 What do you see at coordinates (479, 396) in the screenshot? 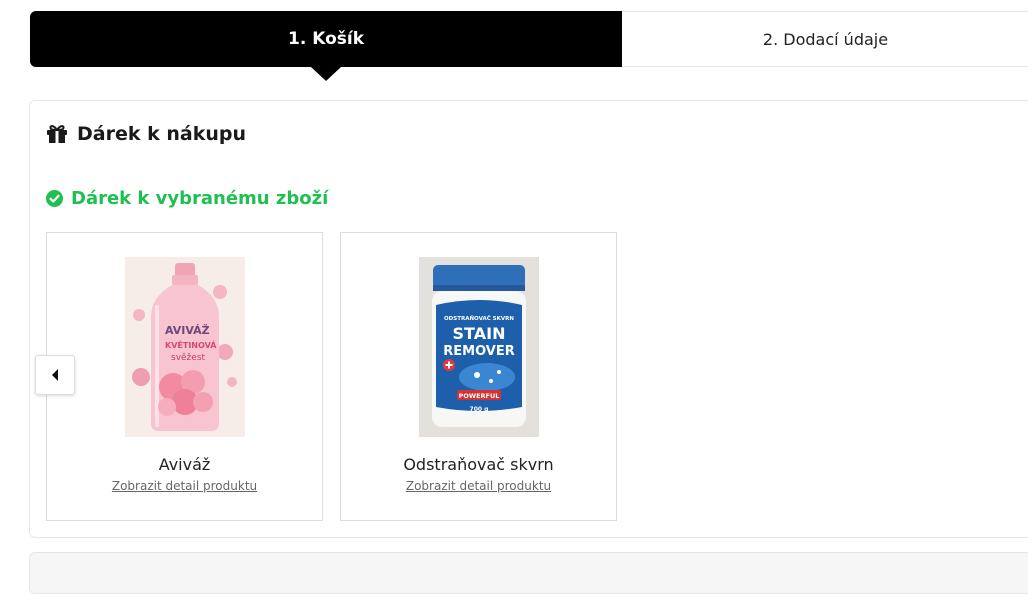
I see `label-powerful: POWERFUL` at bounding box center [479, 396].